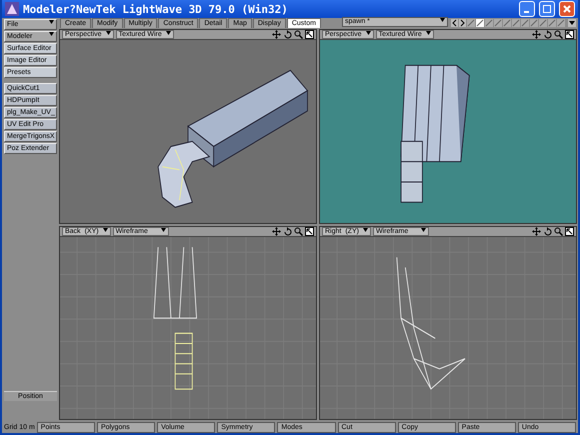  I want to click on maximize-button, so click(547, 9).